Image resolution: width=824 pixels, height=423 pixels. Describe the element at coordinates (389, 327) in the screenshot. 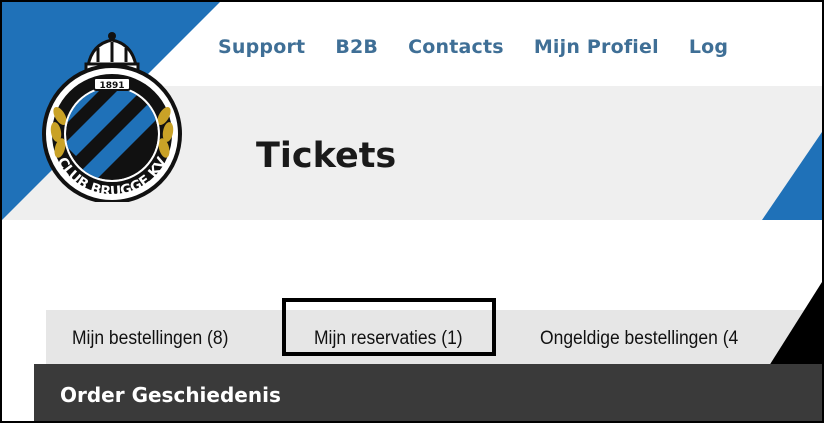

I see `highlight-box` at that location.